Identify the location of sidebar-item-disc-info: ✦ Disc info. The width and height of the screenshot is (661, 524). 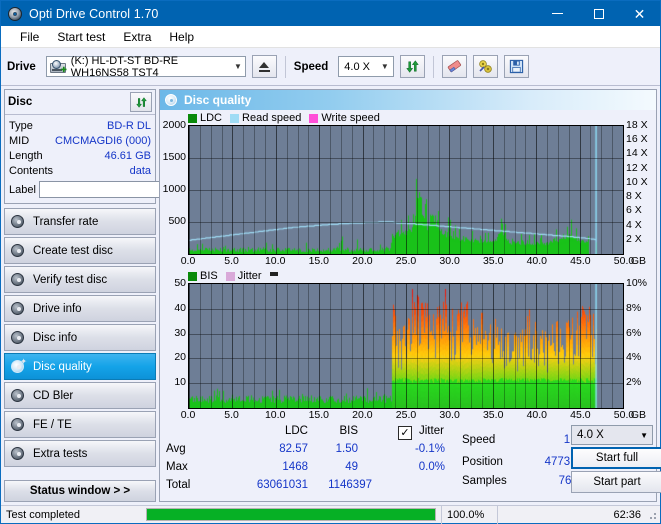
(80, 337).